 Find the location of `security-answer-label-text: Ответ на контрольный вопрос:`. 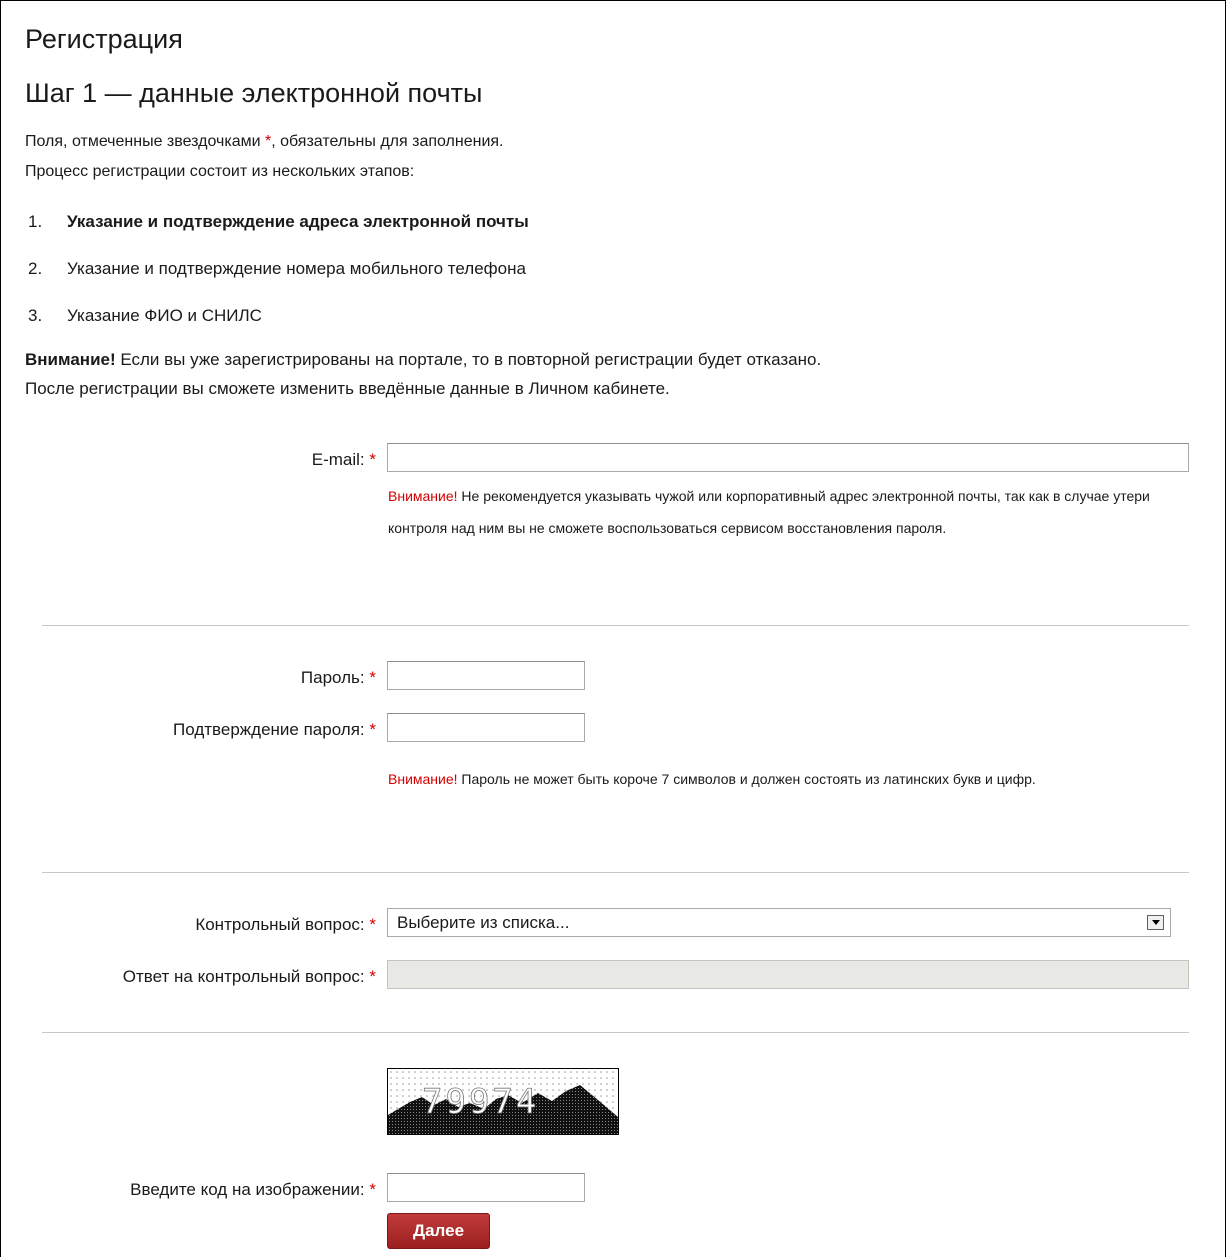

security-answer-label-text: Ответ на контрольный вопрос: is located at coordinates (243, 976).